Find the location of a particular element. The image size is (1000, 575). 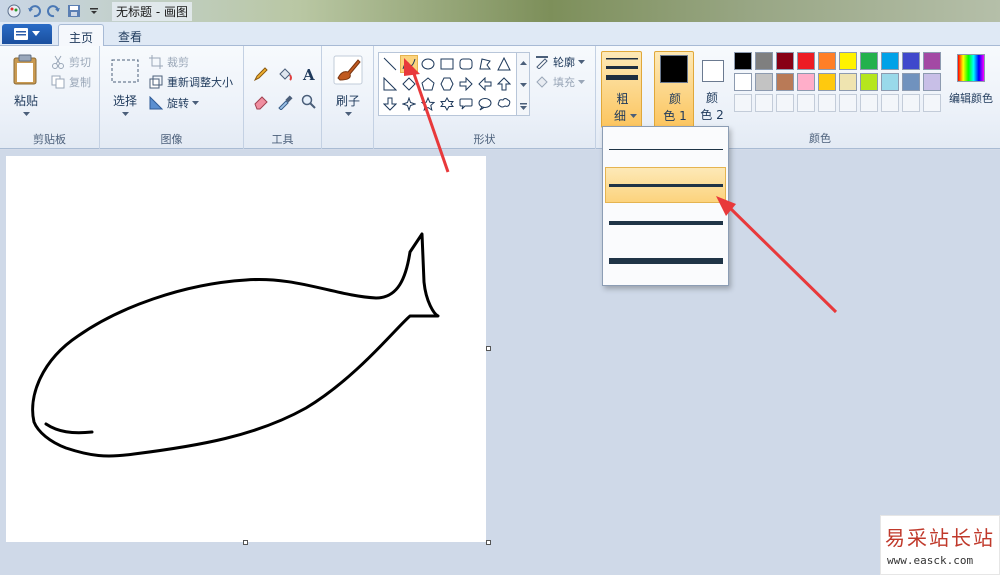

watermark-logo: 易采站长站 www.easck.com is located at coordinates (940, 545).